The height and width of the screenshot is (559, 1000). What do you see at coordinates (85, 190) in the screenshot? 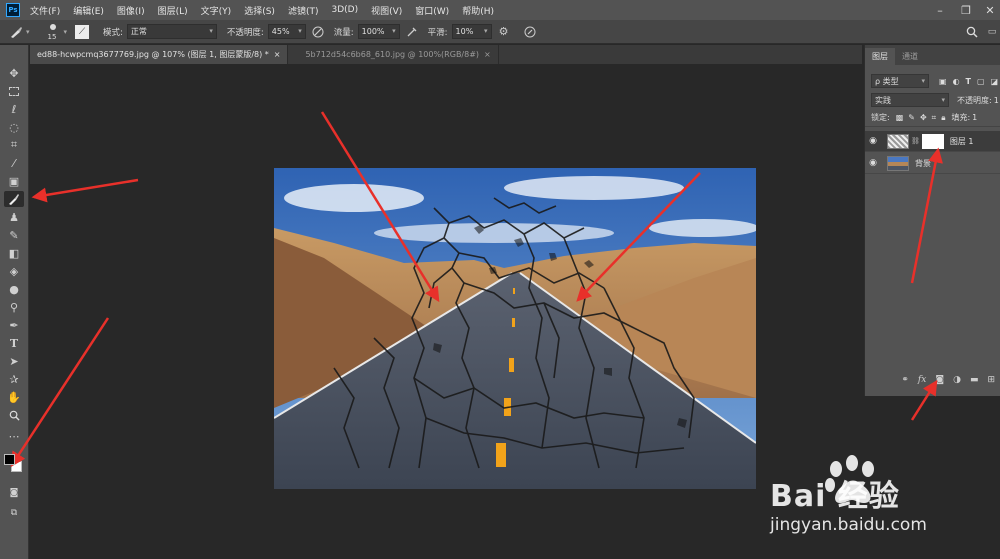
I see `arrow-to-brush-tool` at bounding box center [85, 190].